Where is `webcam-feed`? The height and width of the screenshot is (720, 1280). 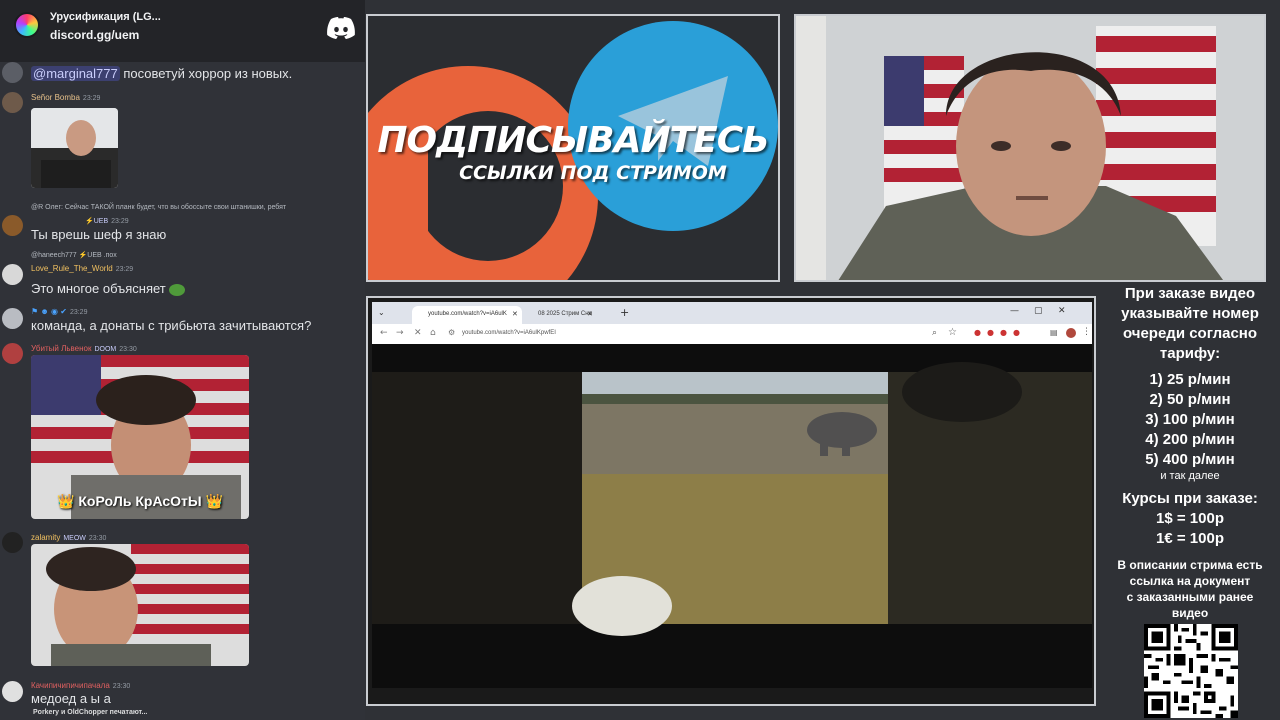
webcam-feed is located at coordinates (1030, 148).